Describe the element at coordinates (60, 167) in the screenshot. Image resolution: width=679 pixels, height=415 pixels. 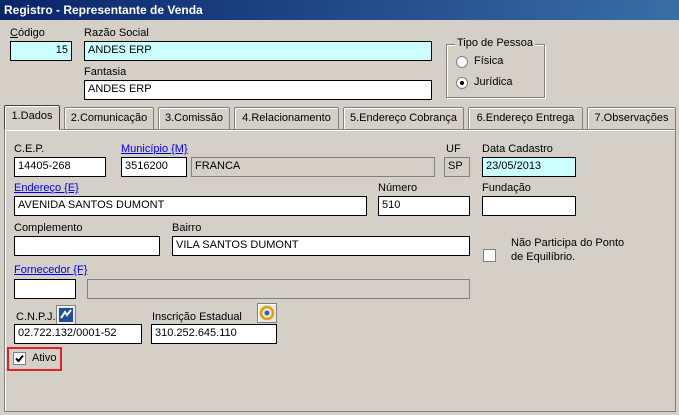
I see `cep-field: 14405-268` at that location.